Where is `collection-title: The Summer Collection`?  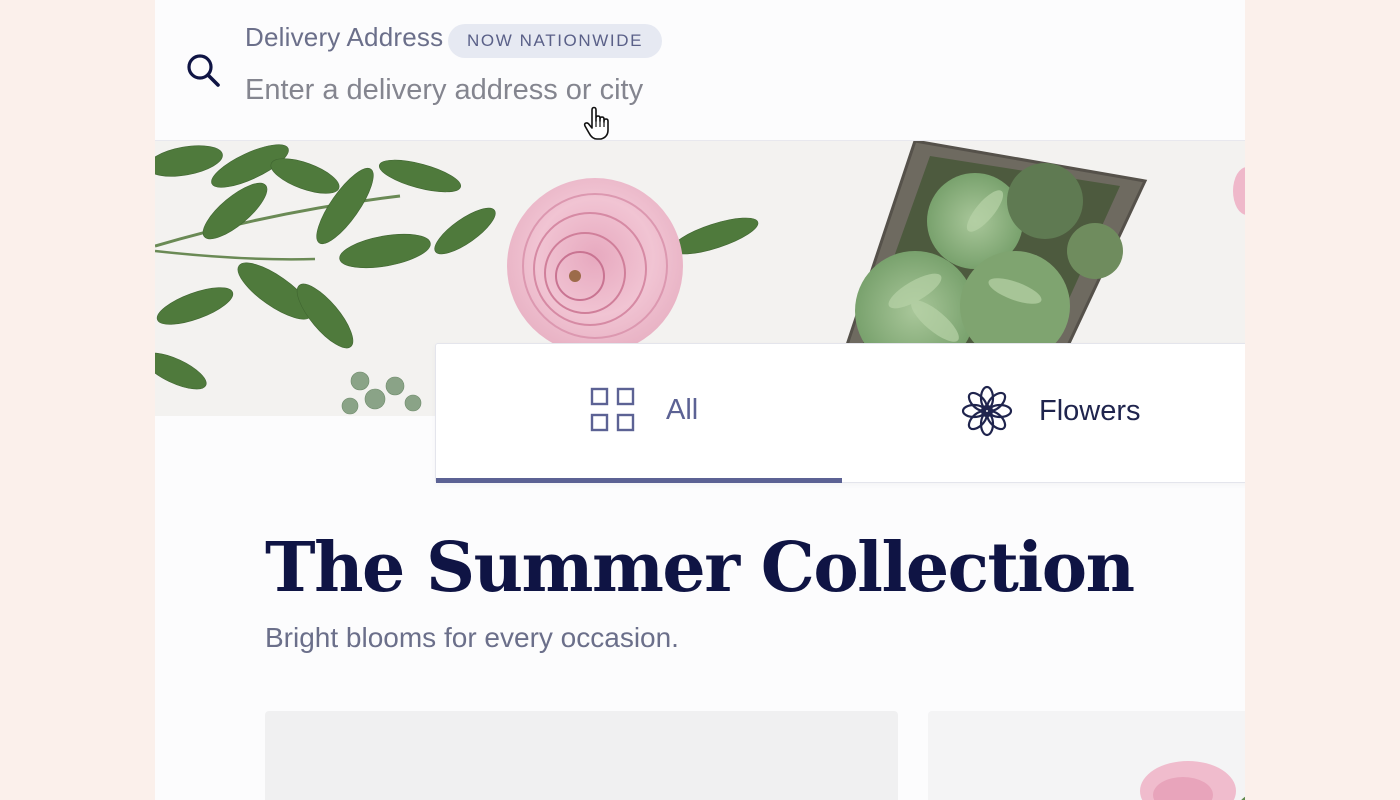 collection-title: The Summer Collection is located at coordinates (700, 568).